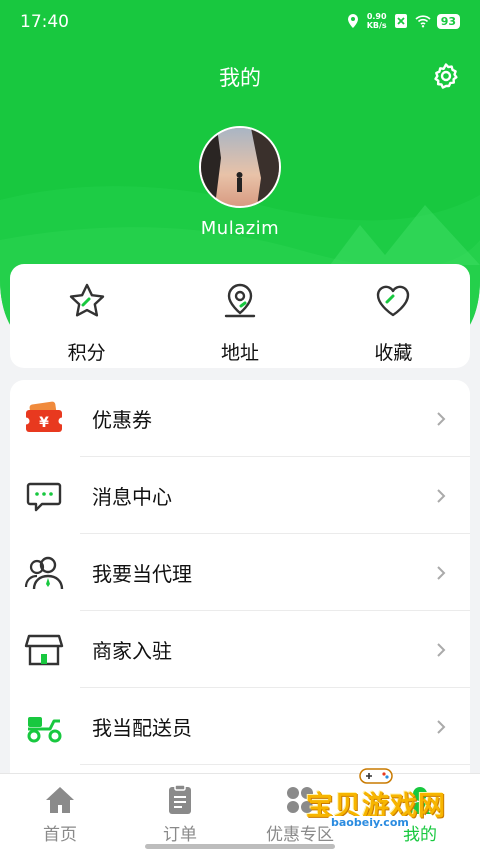  I want to click on tab-label: 订单, so click(180, 835).